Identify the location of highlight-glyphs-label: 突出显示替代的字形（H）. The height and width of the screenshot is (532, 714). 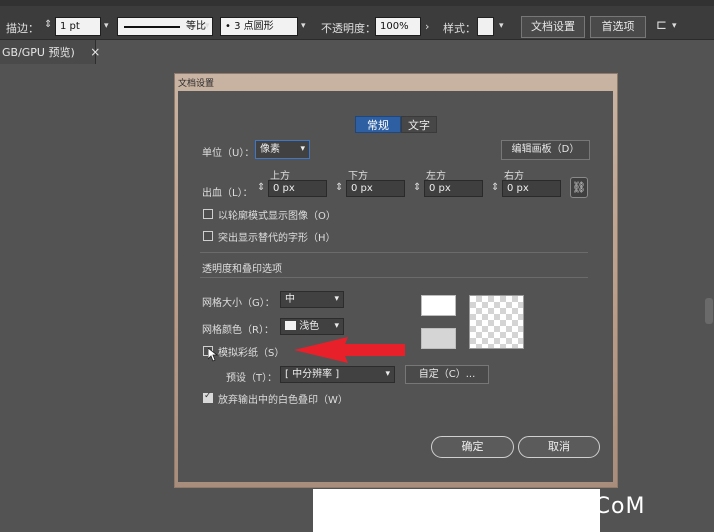
(277, 238).